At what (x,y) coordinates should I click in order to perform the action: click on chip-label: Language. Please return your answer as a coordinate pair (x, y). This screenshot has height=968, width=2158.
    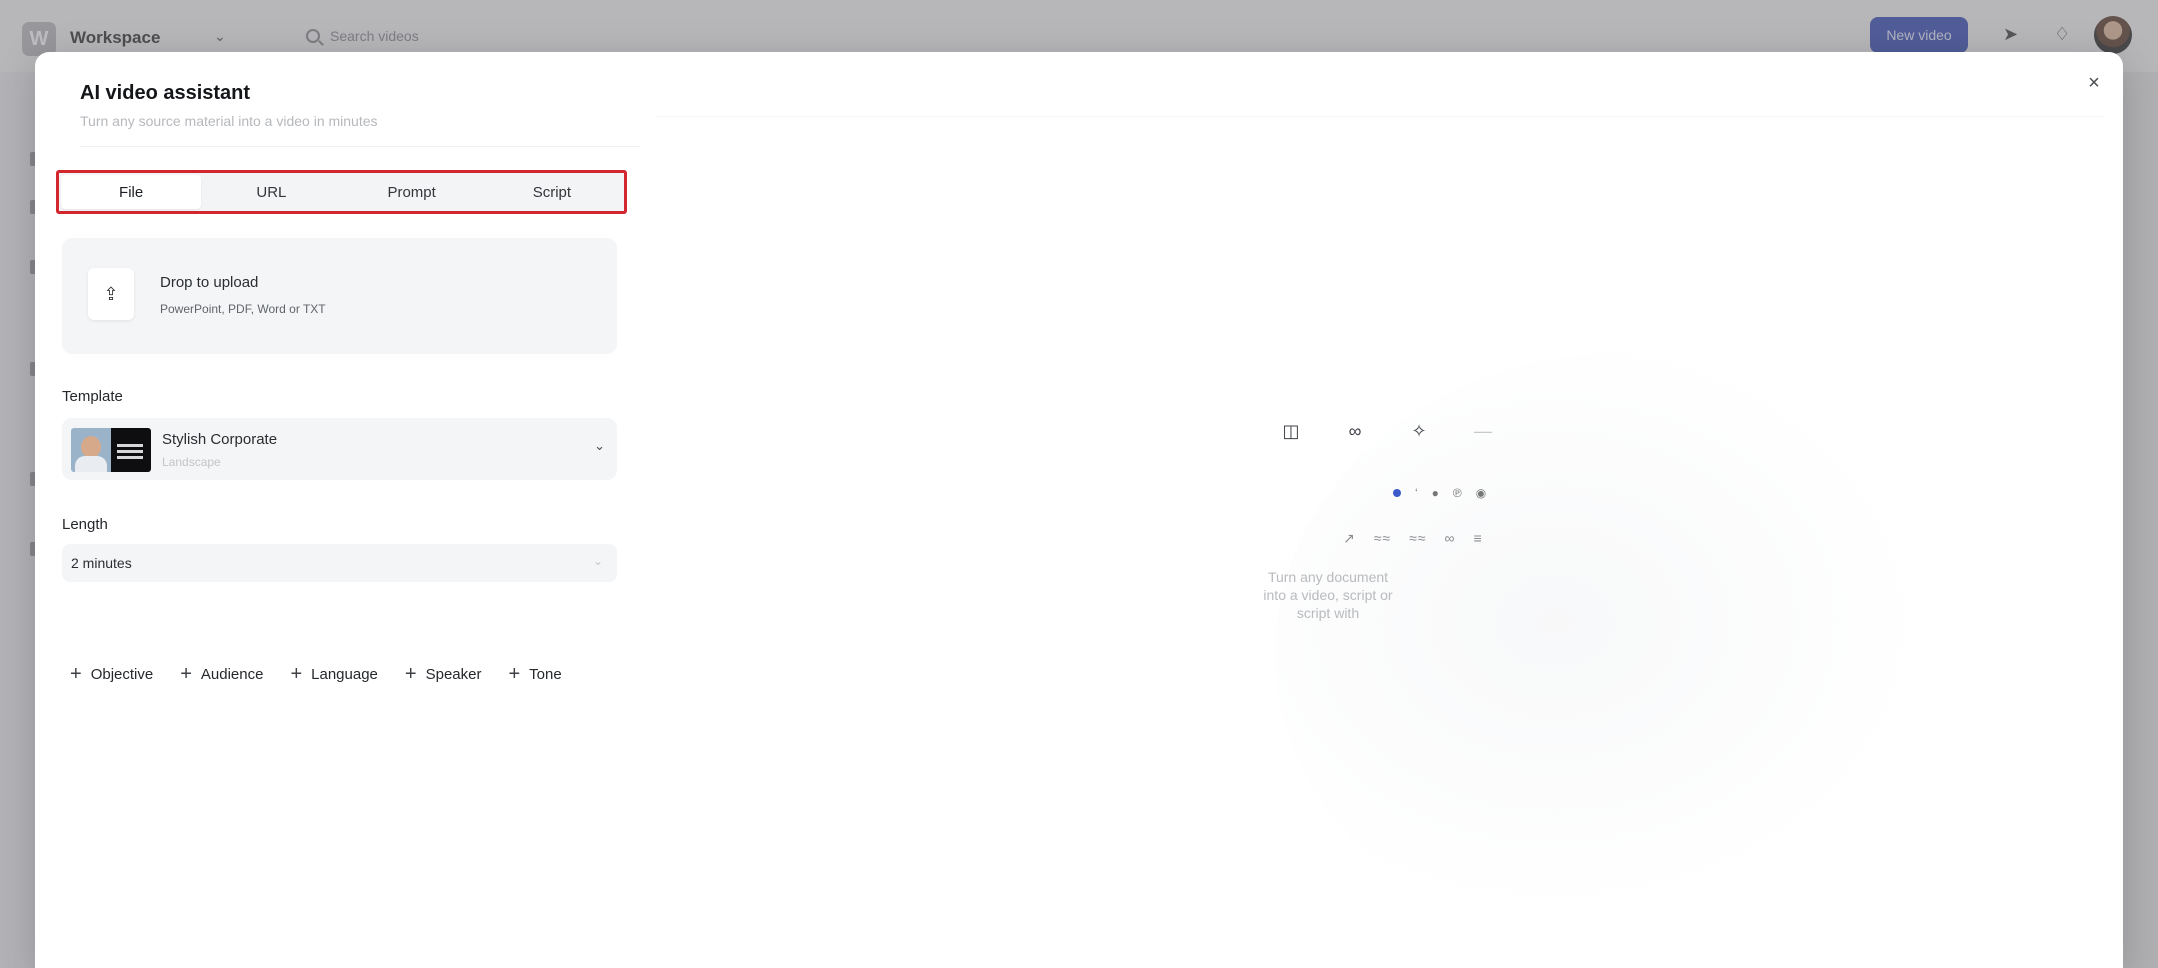
    Looking at the image, I should click on (344, 674).